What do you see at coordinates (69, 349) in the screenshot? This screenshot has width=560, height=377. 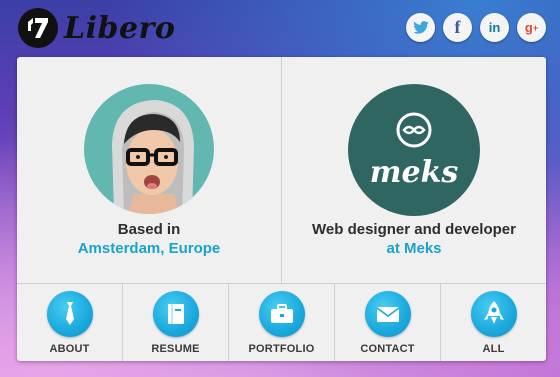 I see `nav-about-label: ABOUT` at bounding box center [69, 349].